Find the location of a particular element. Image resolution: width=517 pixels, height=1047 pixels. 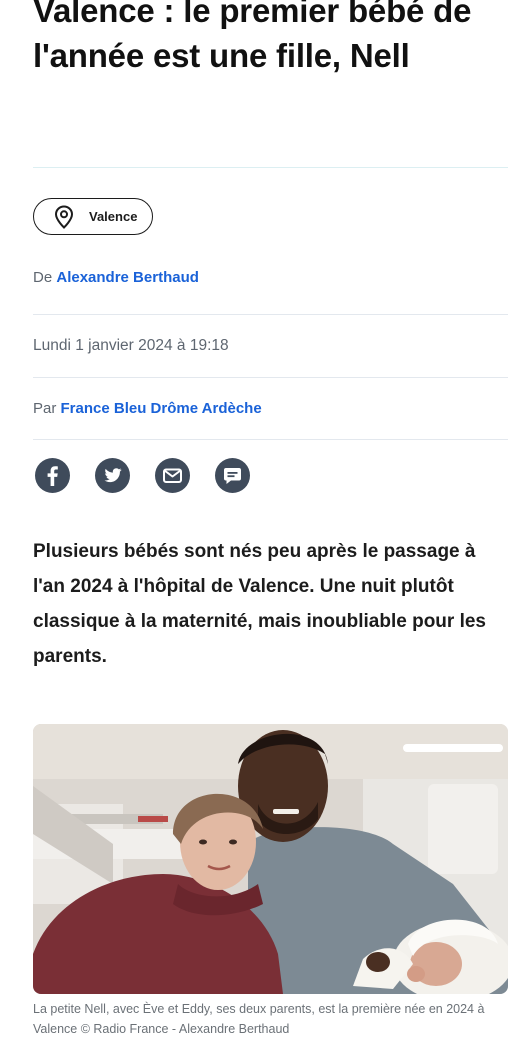

facebook-icon is located at coordinates (52, 476).